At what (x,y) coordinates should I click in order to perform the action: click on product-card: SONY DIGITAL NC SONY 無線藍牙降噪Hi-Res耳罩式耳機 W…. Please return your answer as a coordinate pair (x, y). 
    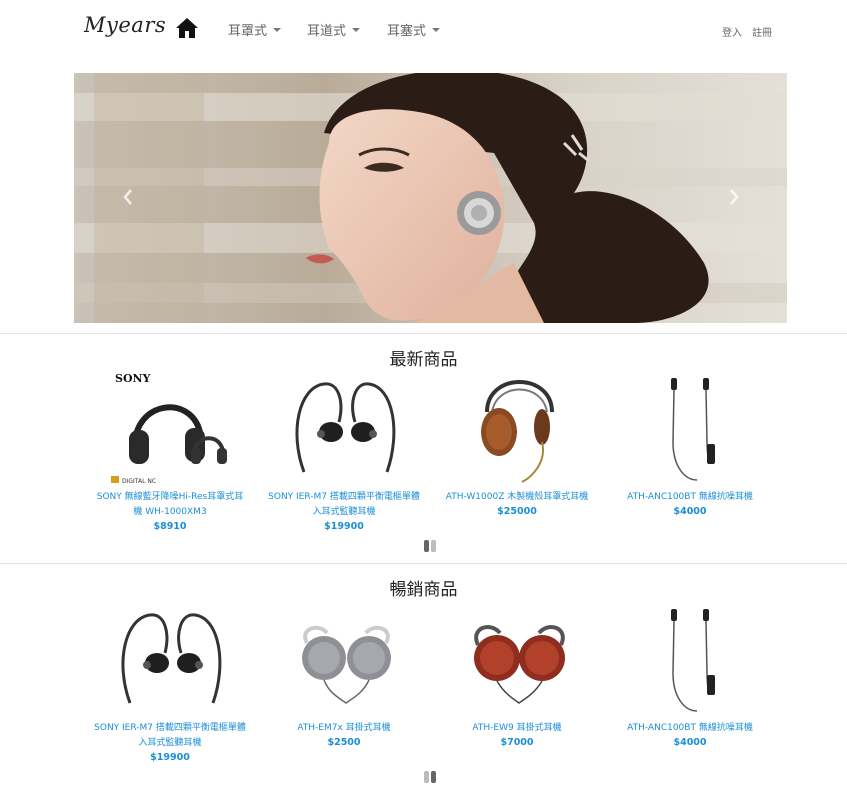
    Looking at the image, I should click on (170, 453).